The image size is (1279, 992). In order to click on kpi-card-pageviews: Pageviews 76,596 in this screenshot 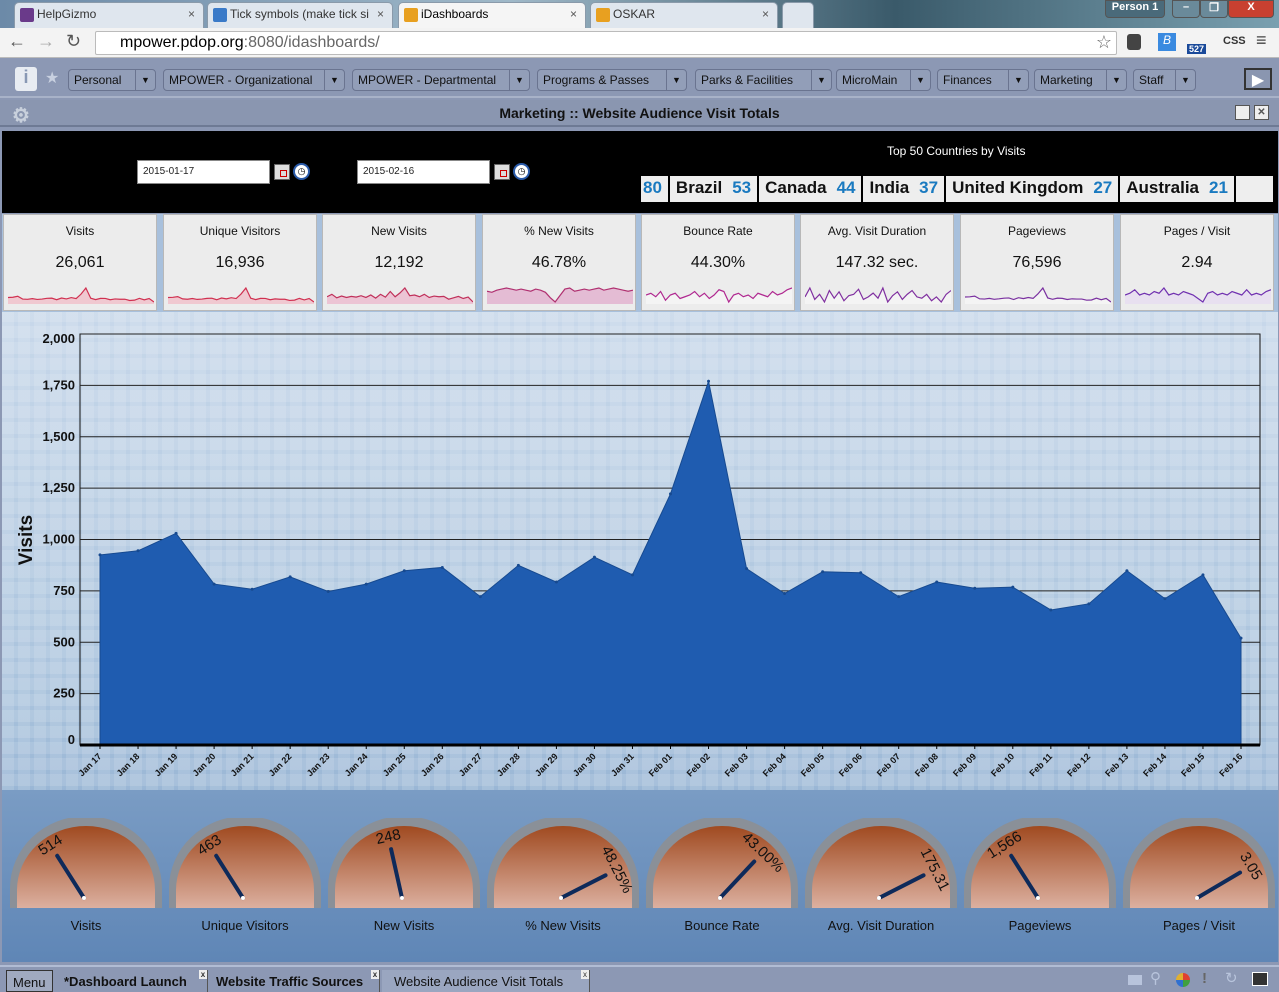, I will do `click(1037, 262)`.